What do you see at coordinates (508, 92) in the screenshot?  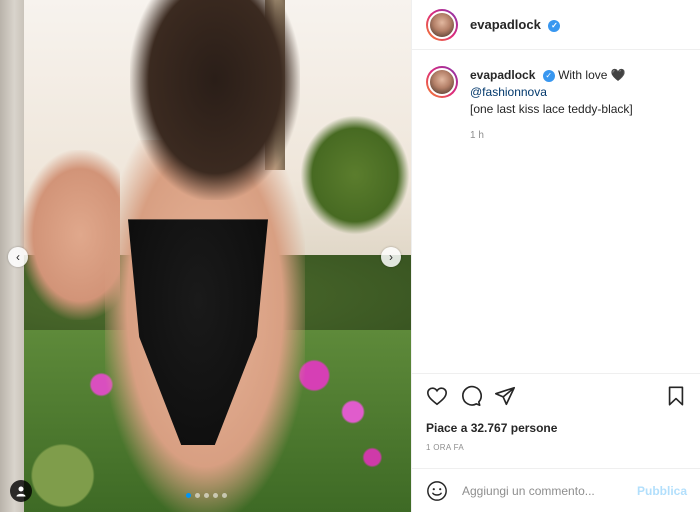 I see `mention-link: @fashionnova` at bounding box center [508, 92].